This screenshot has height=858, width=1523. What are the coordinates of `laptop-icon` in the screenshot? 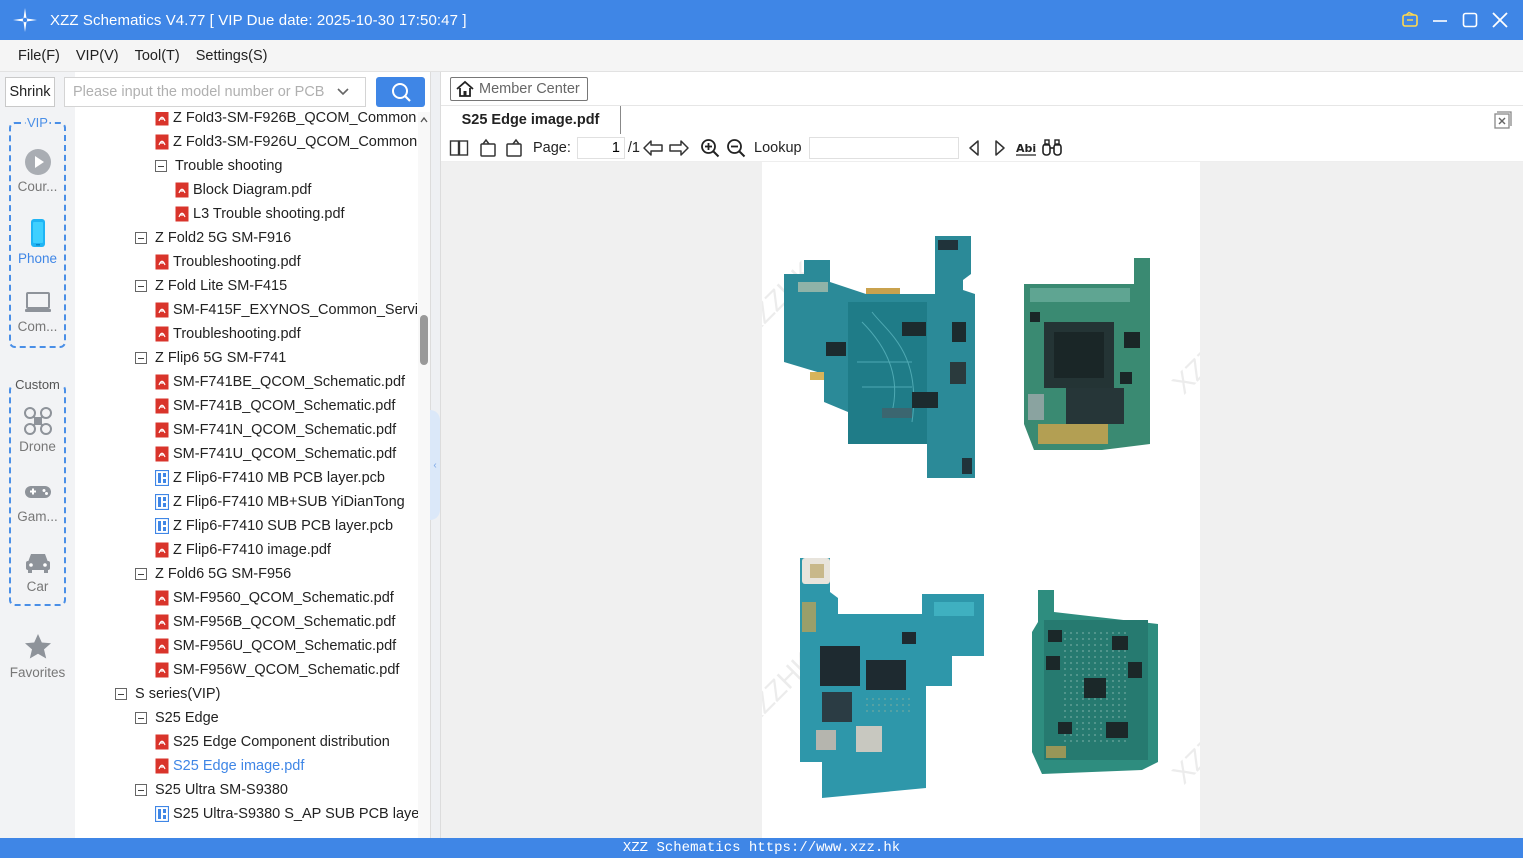 It's located at (37, 302).